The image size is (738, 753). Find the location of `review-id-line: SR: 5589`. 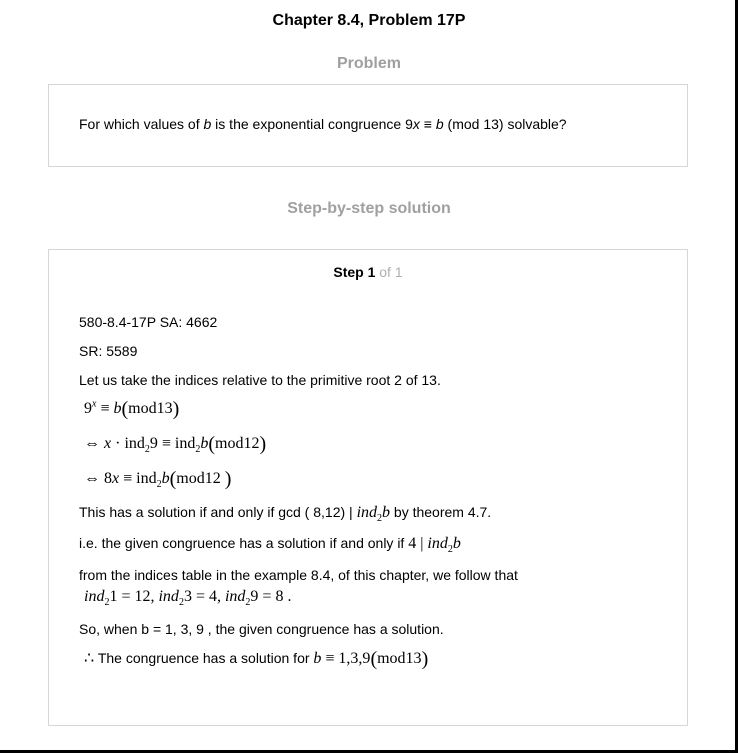

review-id-line: SR: 5589 is located at coordinates (108, 351).